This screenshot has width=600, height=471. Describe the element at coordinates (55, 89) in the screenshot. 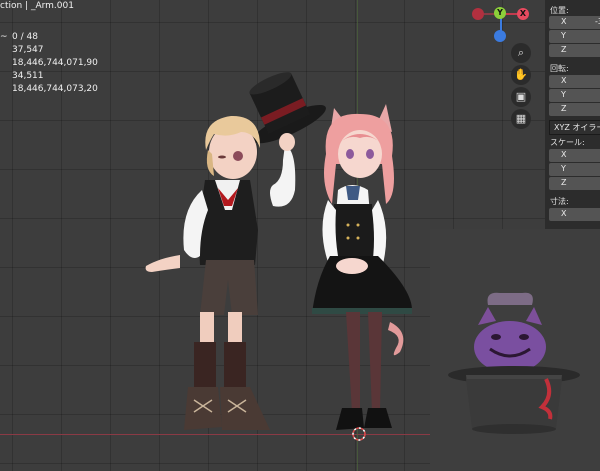

I see `stat-triangles: 18,446,744,073,20` at that location.